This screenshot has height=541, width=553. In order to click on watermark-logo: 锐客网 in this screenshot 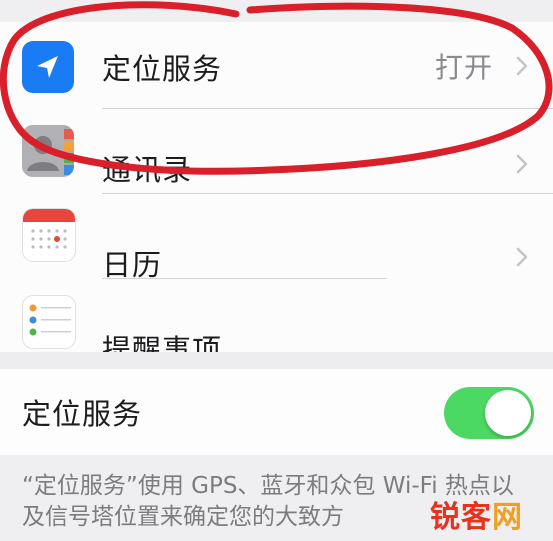, I will do `click(476, 514)`.